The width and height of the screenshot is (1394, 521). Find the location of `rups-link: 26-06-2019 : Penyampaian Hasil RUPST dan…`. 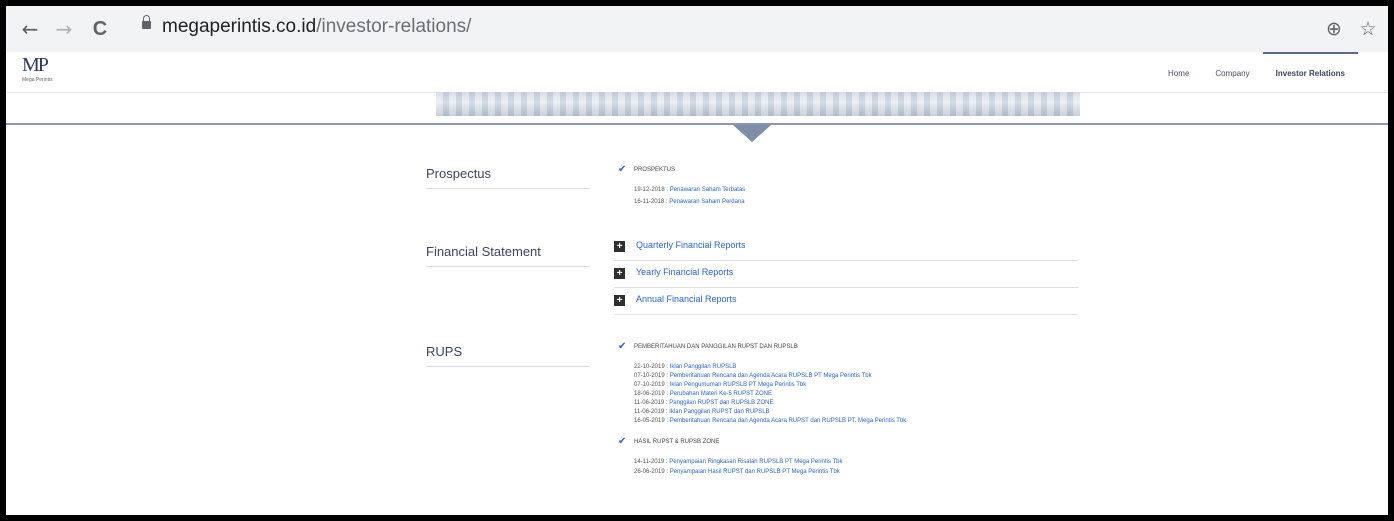

rups-link: 26-06-2019 : Penyampaian Hasil RUPST dan… is located at coordinates (737, 472).